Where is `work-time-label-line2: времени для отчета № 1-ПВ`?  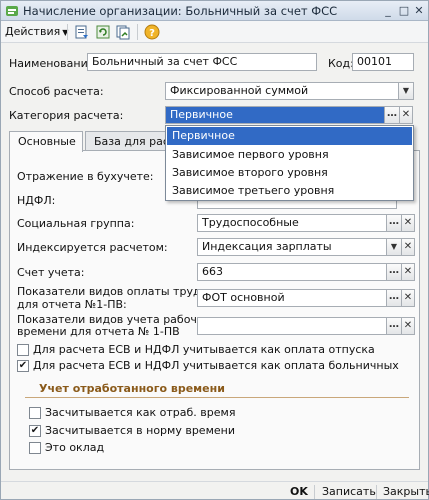 work-time-label-line2: времени для отчета № 1-ПВ is located at coordinates (98, 331).